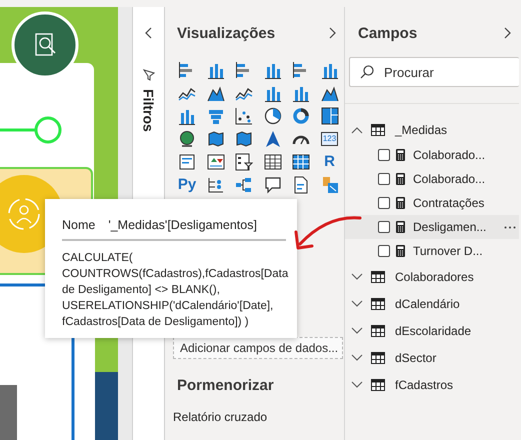  I want to click on dax-expression: CALCULATE( COUNTROWS(fCadastros),fCadastros[Data de Desligamento] <> BLANK(), USERELATIONSHIP('dCalendário'[Date], fCadastros[Data de Desligamento]) ), so click(176, 290).